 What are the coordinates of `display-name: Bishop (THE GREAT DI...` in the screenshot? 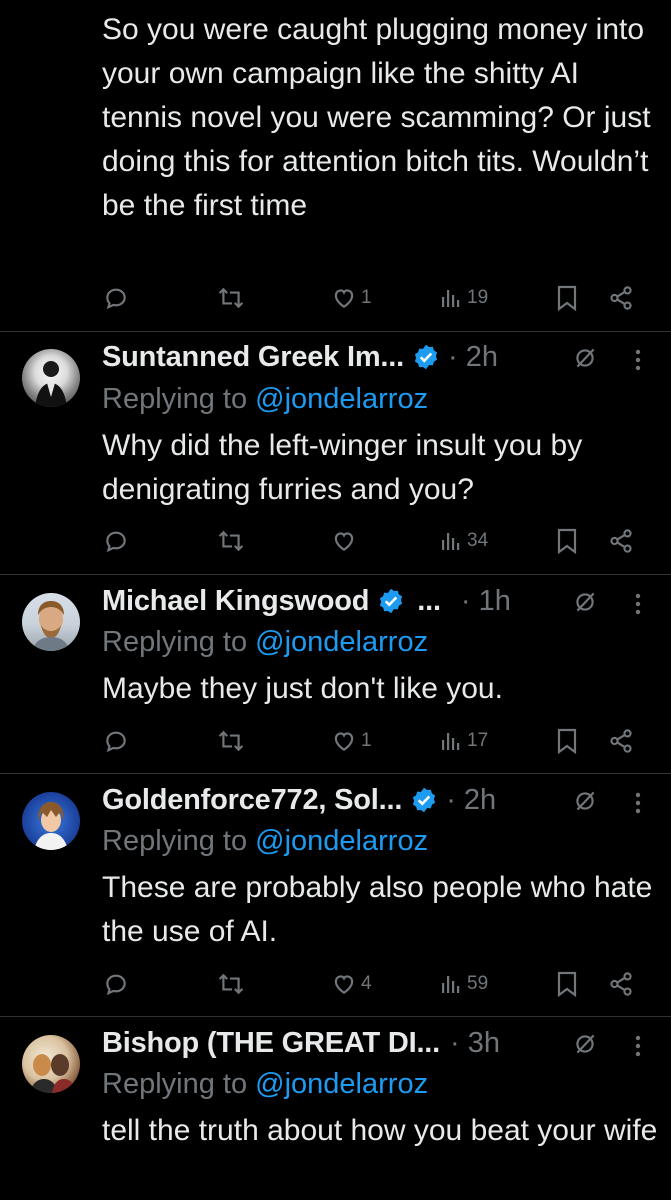 It's located at (271, 1043).